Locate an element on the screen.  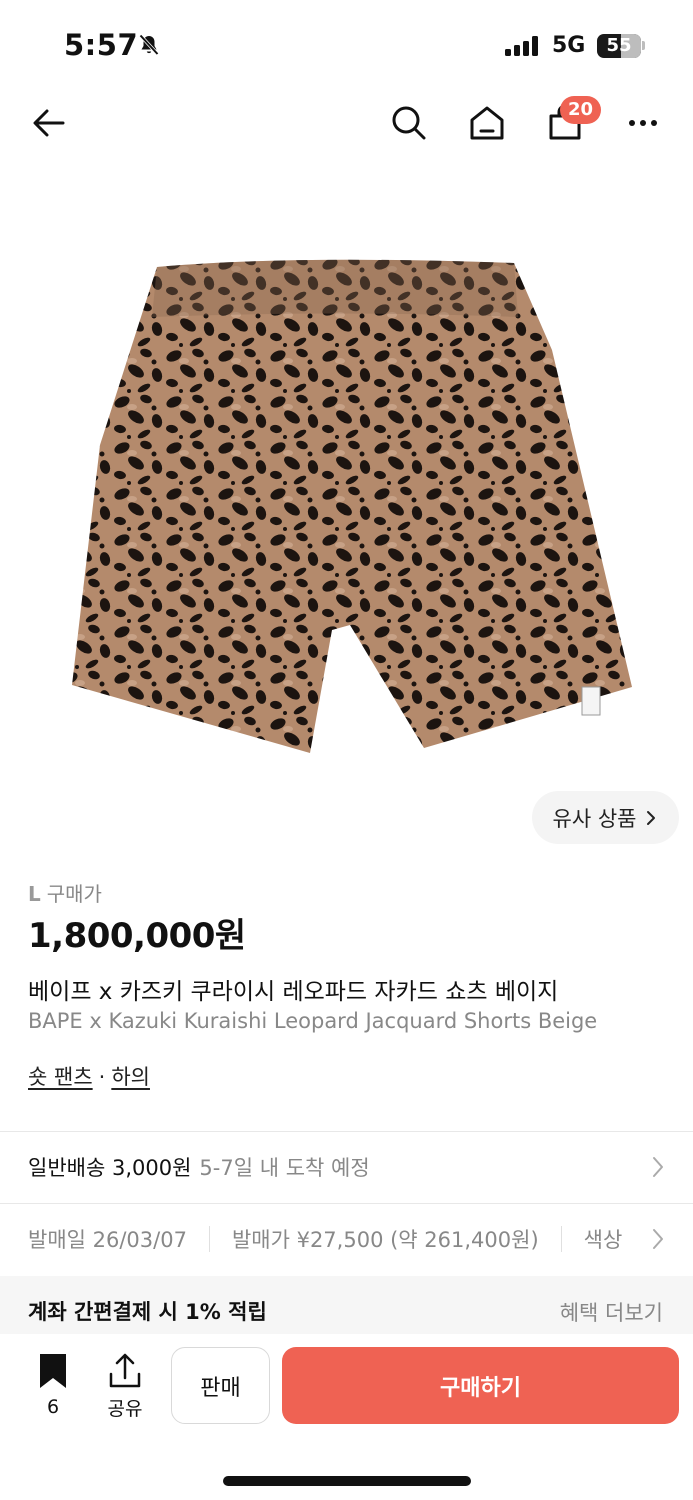
back-button is located at coordinates (49, 123).